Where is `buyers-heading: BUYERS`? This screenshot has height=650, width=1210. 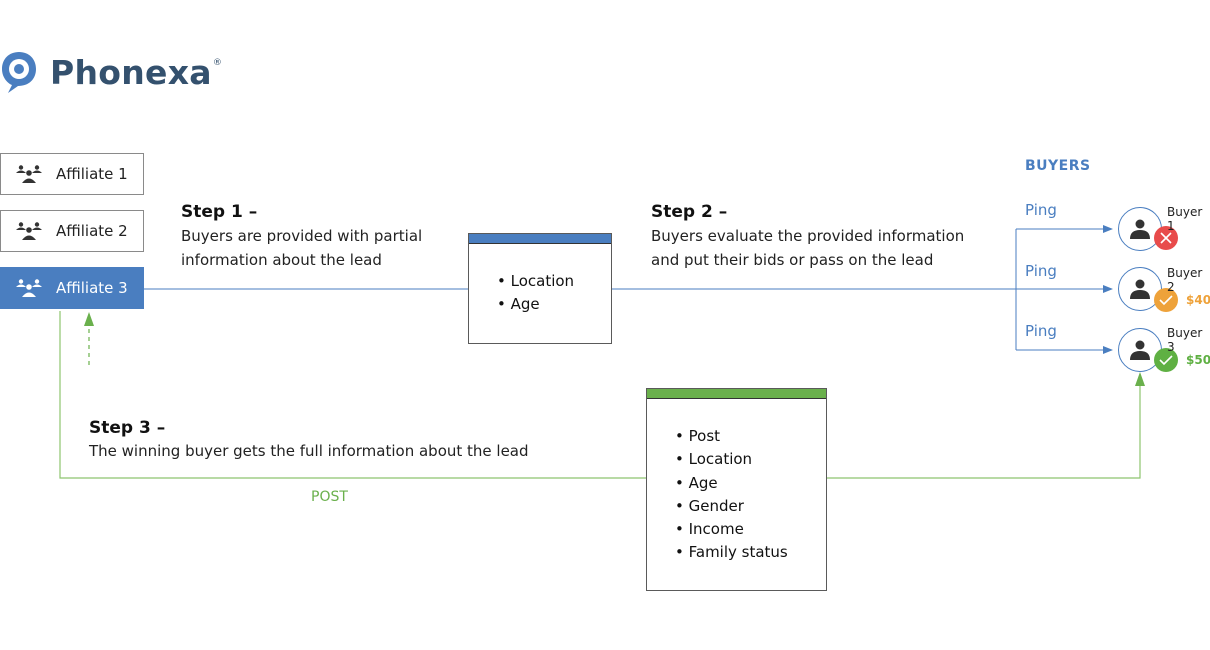
buyers-heading: BUYERS is located at coordinates (1058, 166).